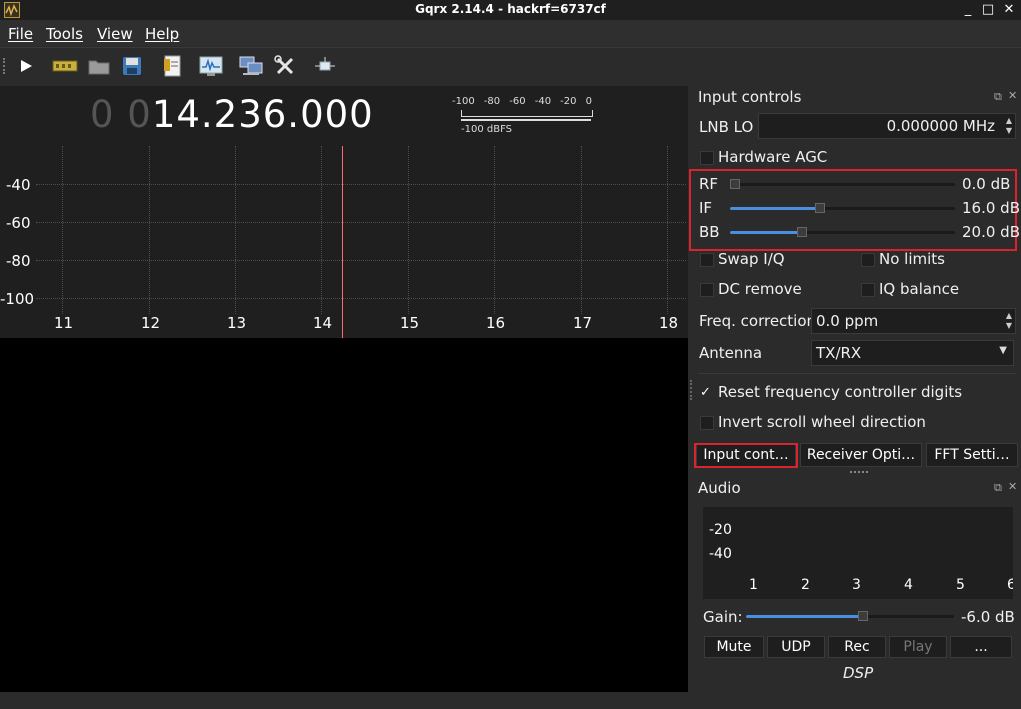  Describe the element at coordinates (568, 101) in the screenshot. I see `meter-tick-label: -20` at that location.